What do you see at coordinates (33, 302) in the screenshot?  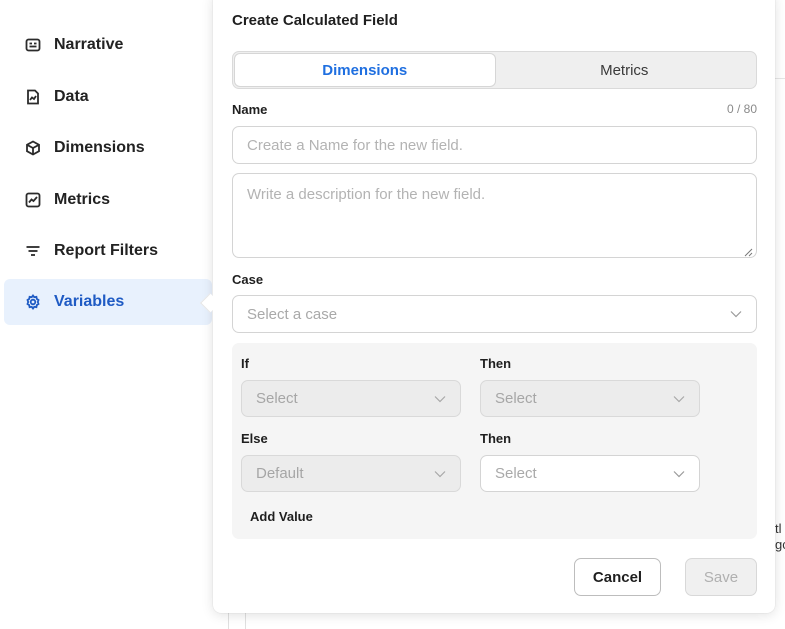 I see `gear-icon` at bounding box center [33, 302].